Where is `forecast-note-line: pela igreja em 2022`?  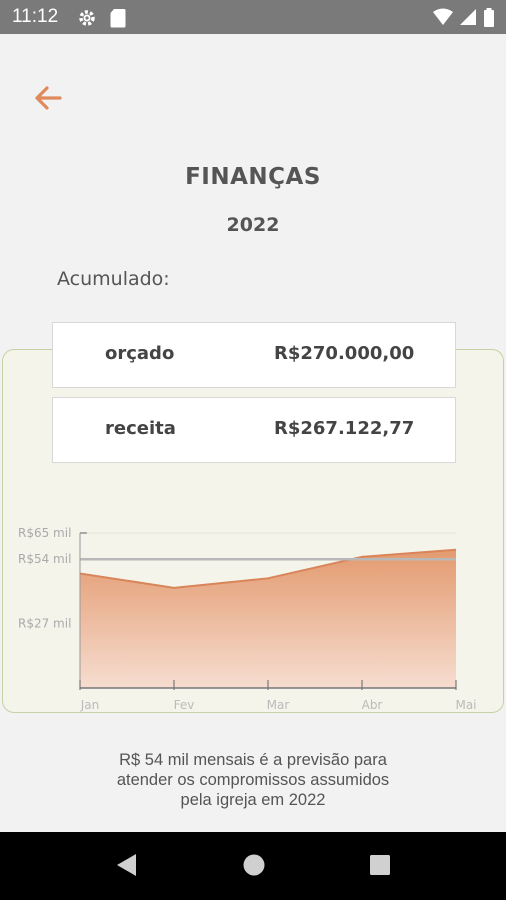
forecast-note-line: pela igreja em 2022 is located at coordinates (253, 800).